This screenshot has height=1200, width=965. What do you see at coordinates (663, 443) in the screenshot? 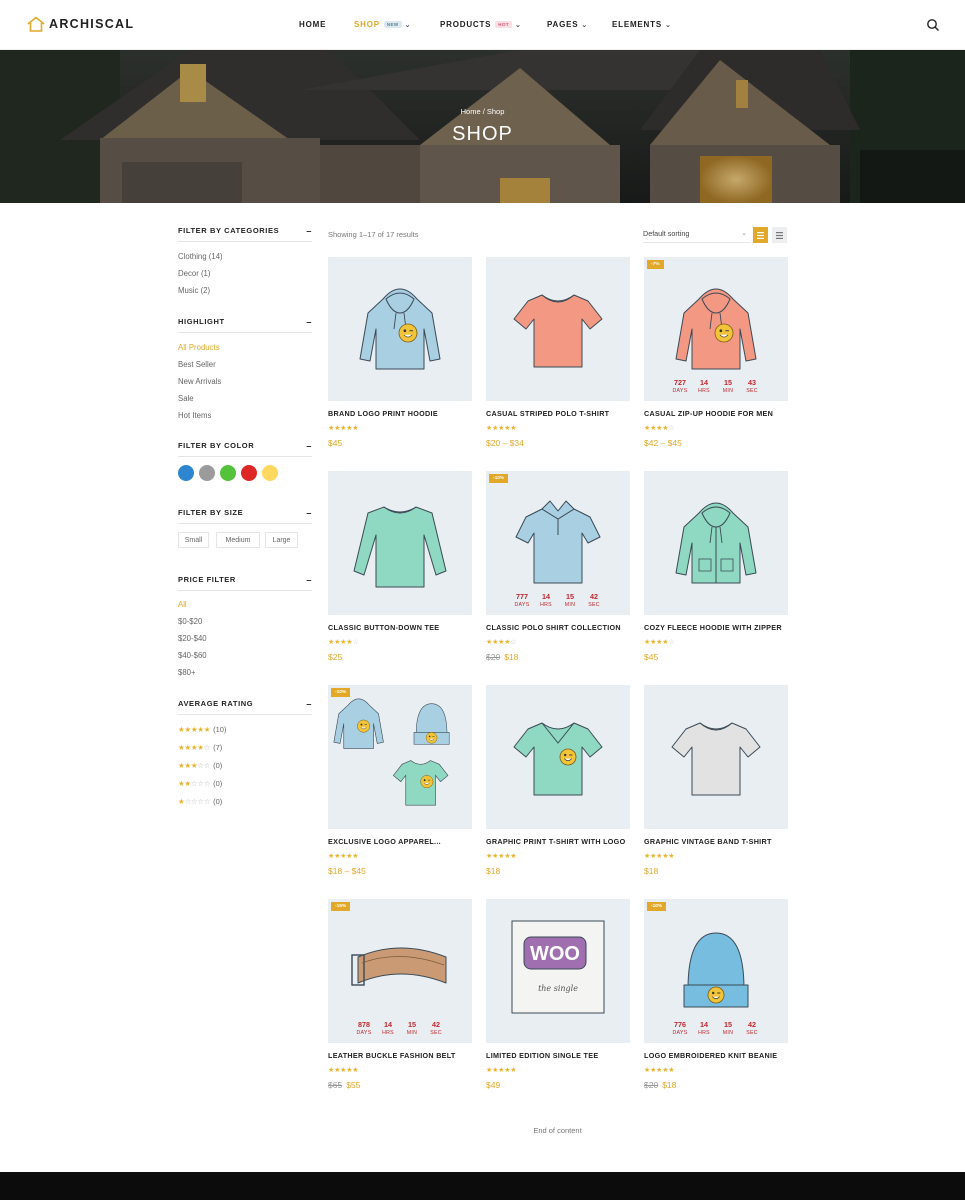
I see `product-price: $42 – $45` at bounding box center [663, 443].